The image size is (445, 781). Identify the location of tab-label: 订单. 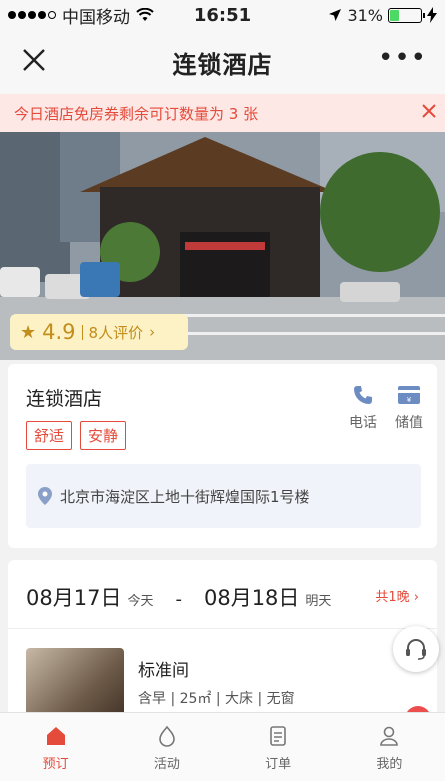
(278, 764).